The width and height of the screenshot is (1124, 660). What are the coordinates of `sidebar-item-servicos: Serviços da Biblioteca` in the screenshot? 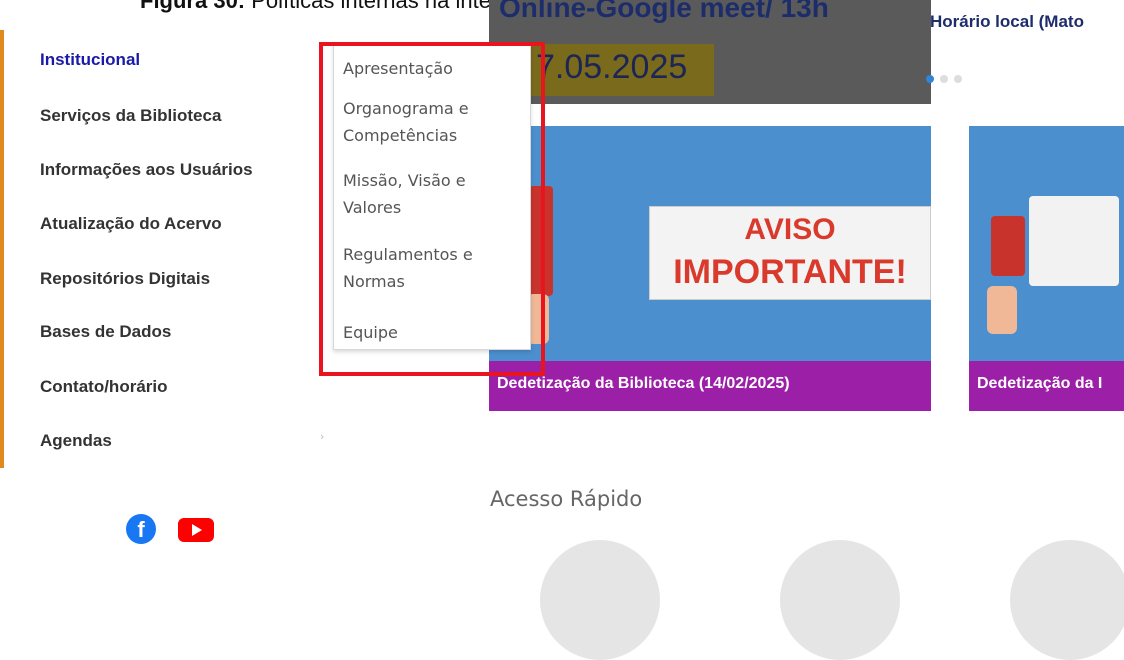 It's located at (130, 116).